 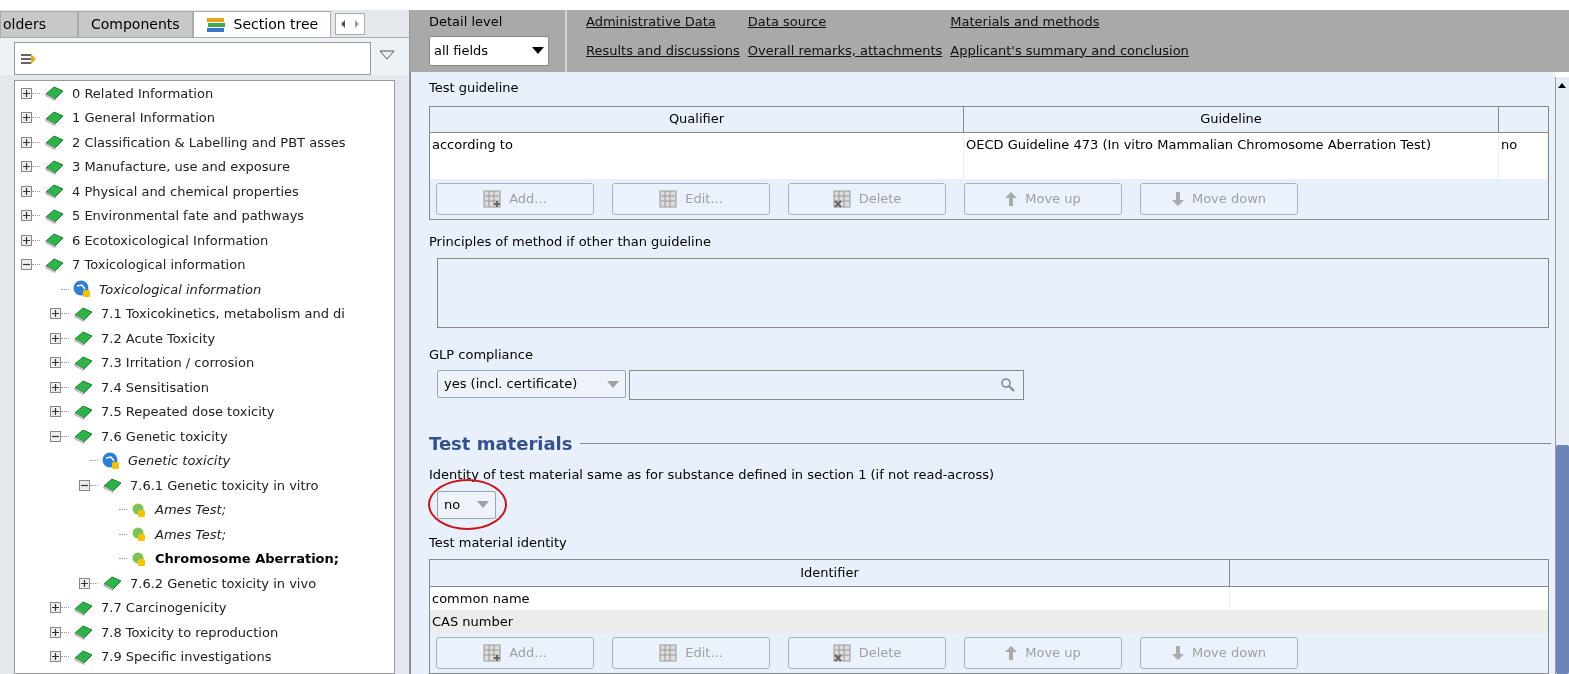 I want to click on glp-select: yes (incl. certificate), so click(x=531, y=384).